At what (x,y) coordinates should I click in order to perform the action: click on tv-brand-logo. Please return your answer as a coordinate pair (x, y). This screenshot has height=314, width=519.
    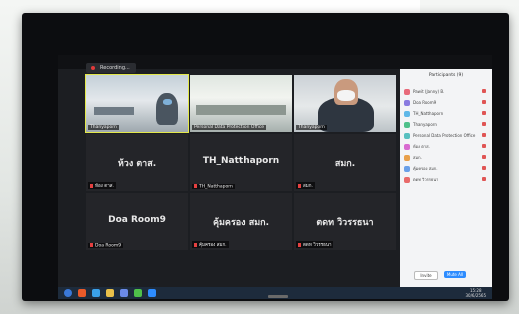
    Looking at the image, I should click on (278, 296).